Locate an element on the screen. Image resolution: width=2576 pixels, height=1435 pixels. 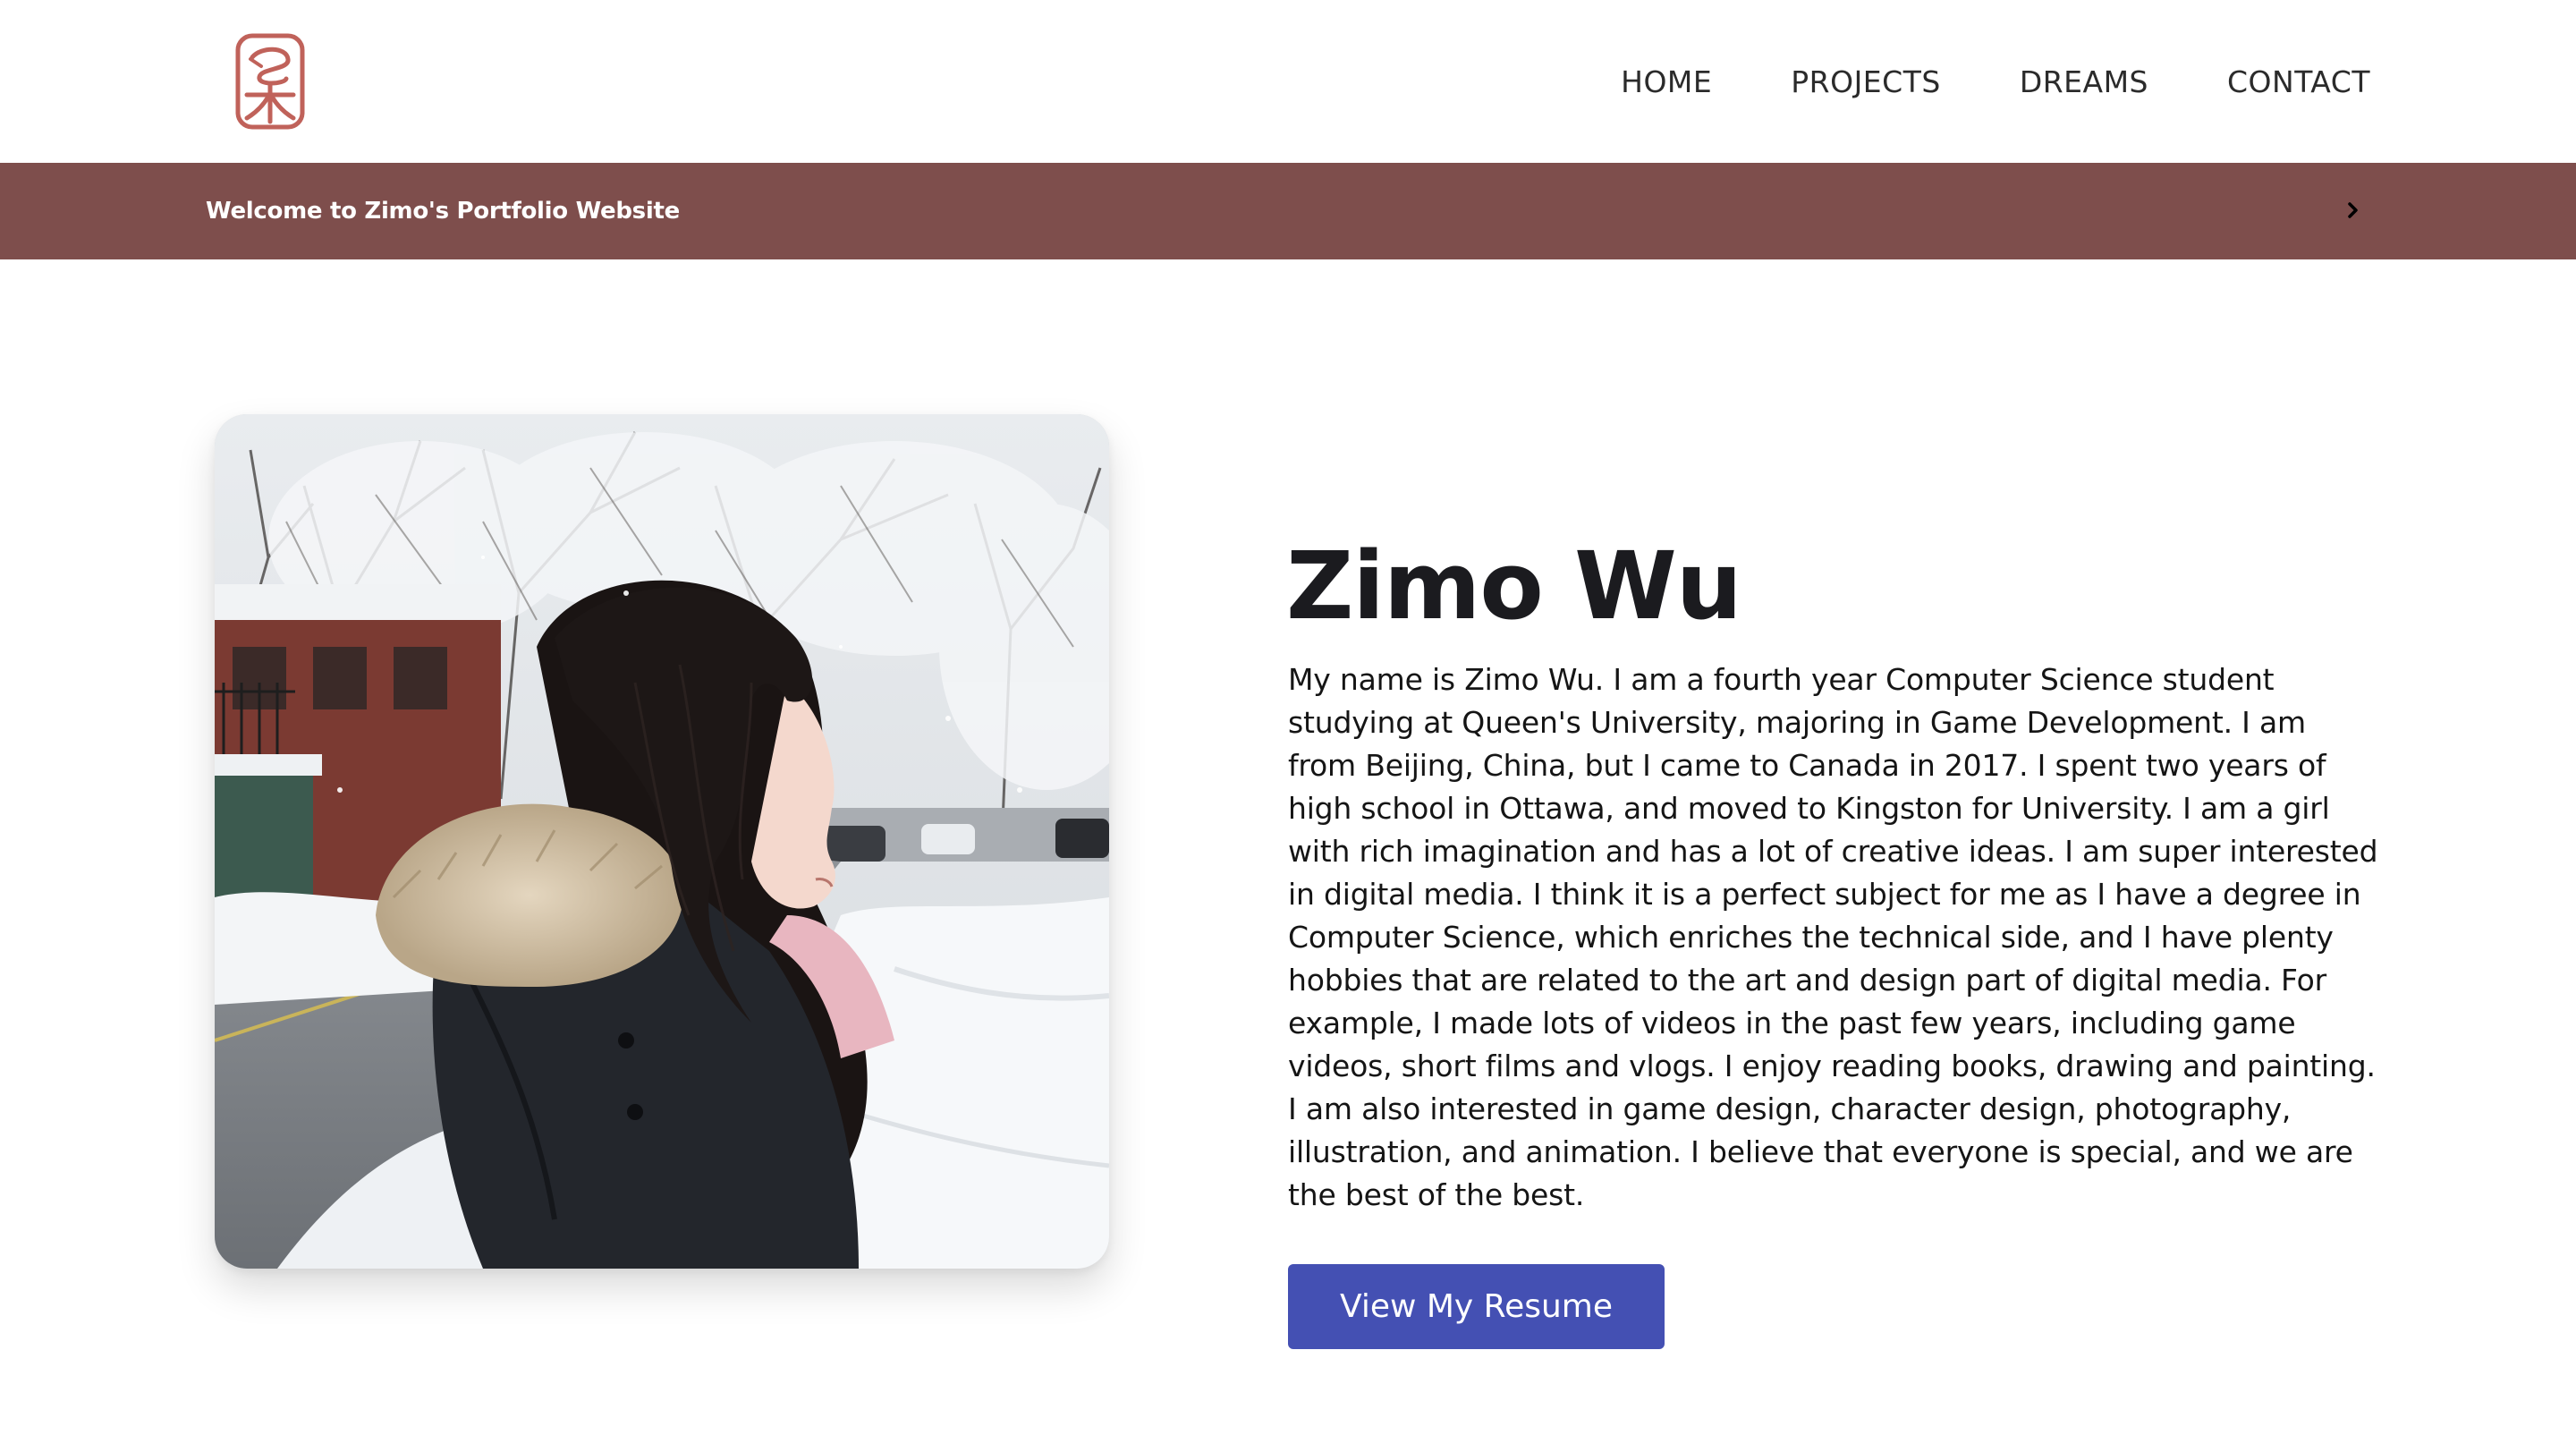
banner-text: Welcome to Zimo's Portfolio Website is located at coordinates (443, 211).